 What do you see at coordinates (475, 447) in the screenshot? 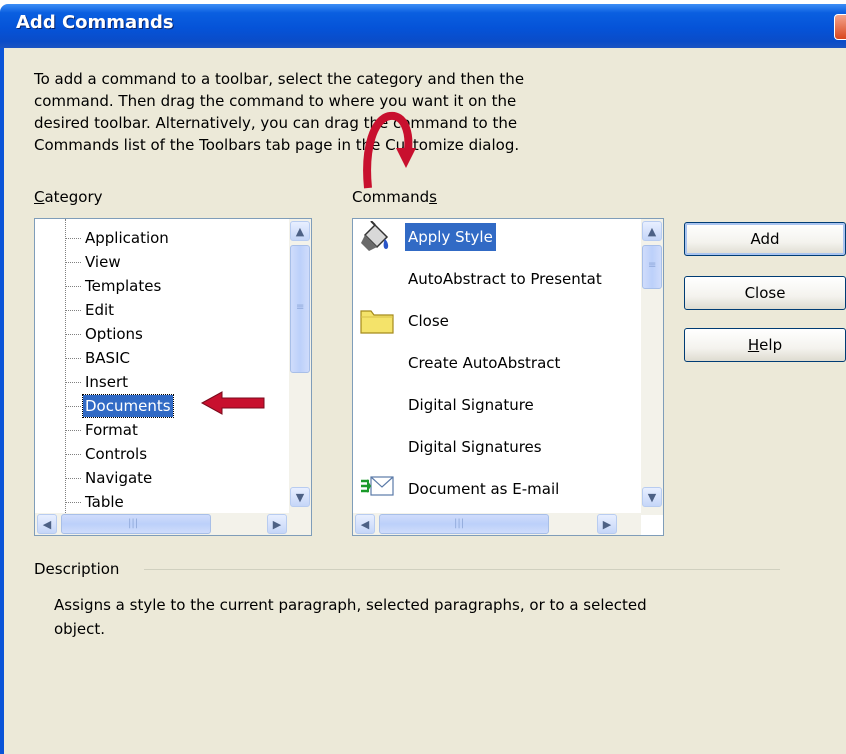
I see `command-item: Digital Signatures` at bounding box center [475, 447].